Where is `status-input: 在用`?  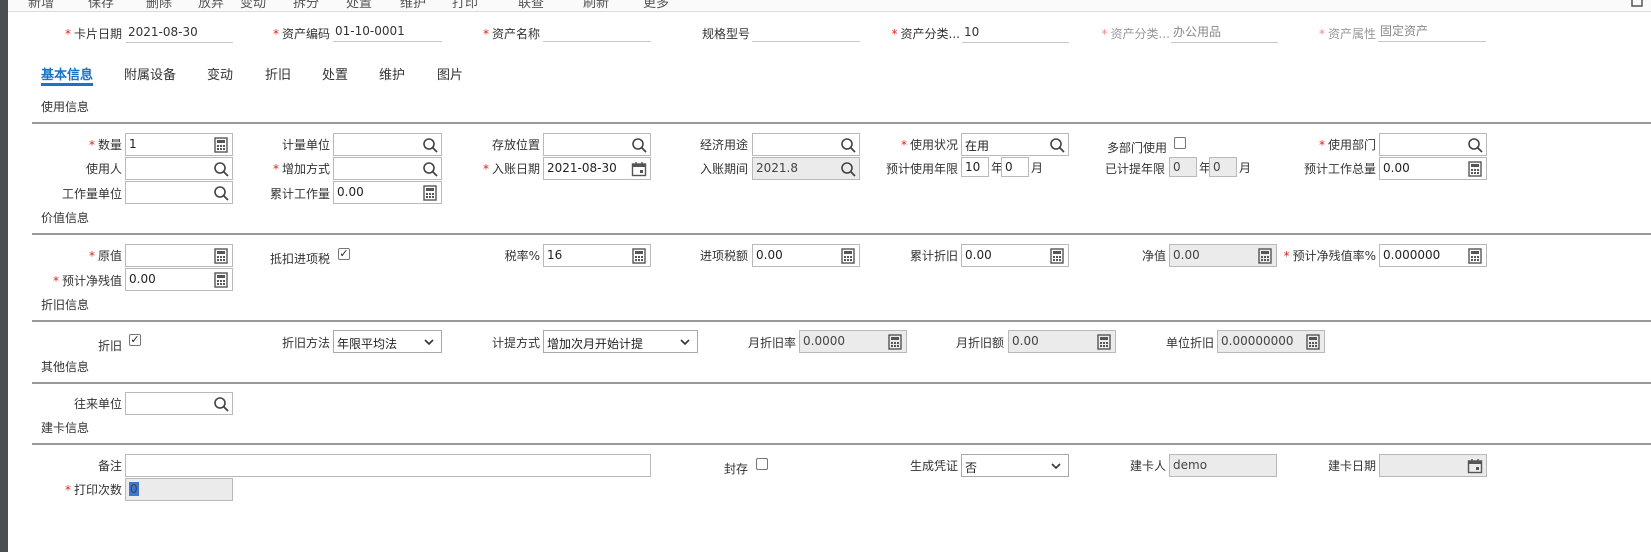 status-input: 在用 is located at coordinates (1015, 144).